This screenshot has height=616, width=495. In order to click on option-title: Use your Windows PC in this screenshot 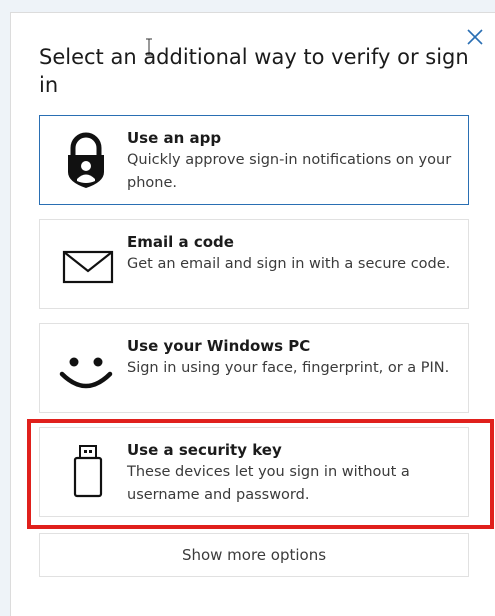, I will do `click(219, 346)`.